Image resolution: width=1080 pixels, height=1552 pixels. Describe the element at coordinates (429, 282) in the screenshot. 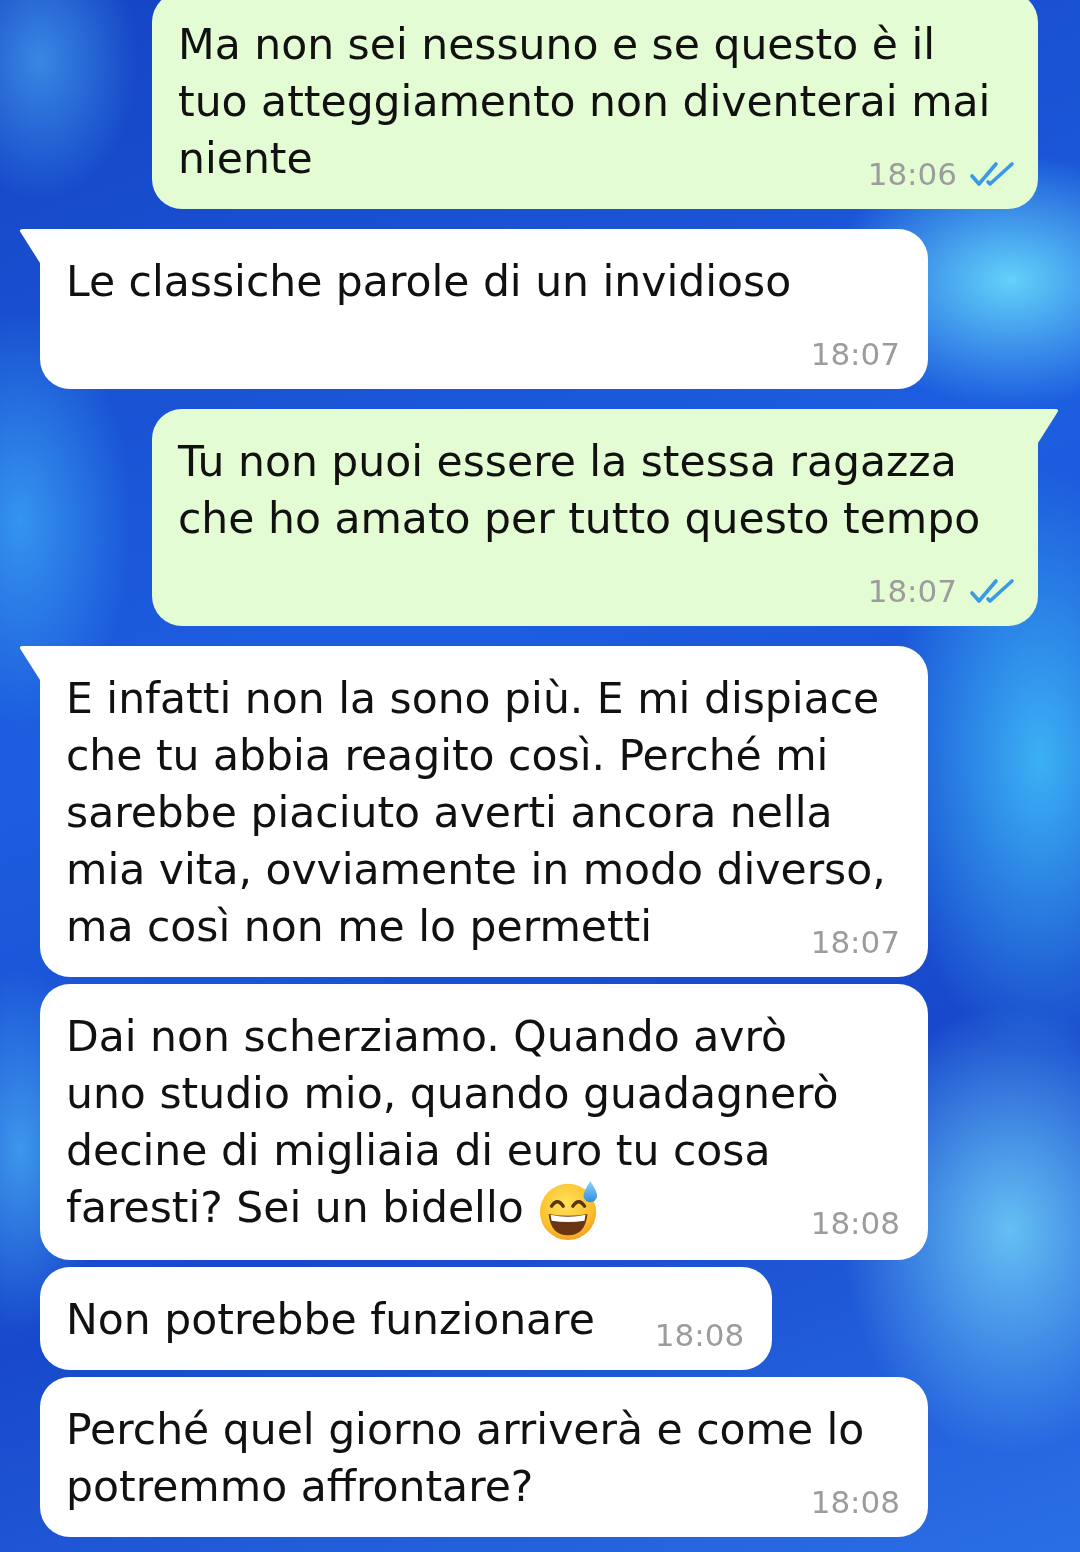

I see `message-text: Le classiche parole di un invidioso` at that location.